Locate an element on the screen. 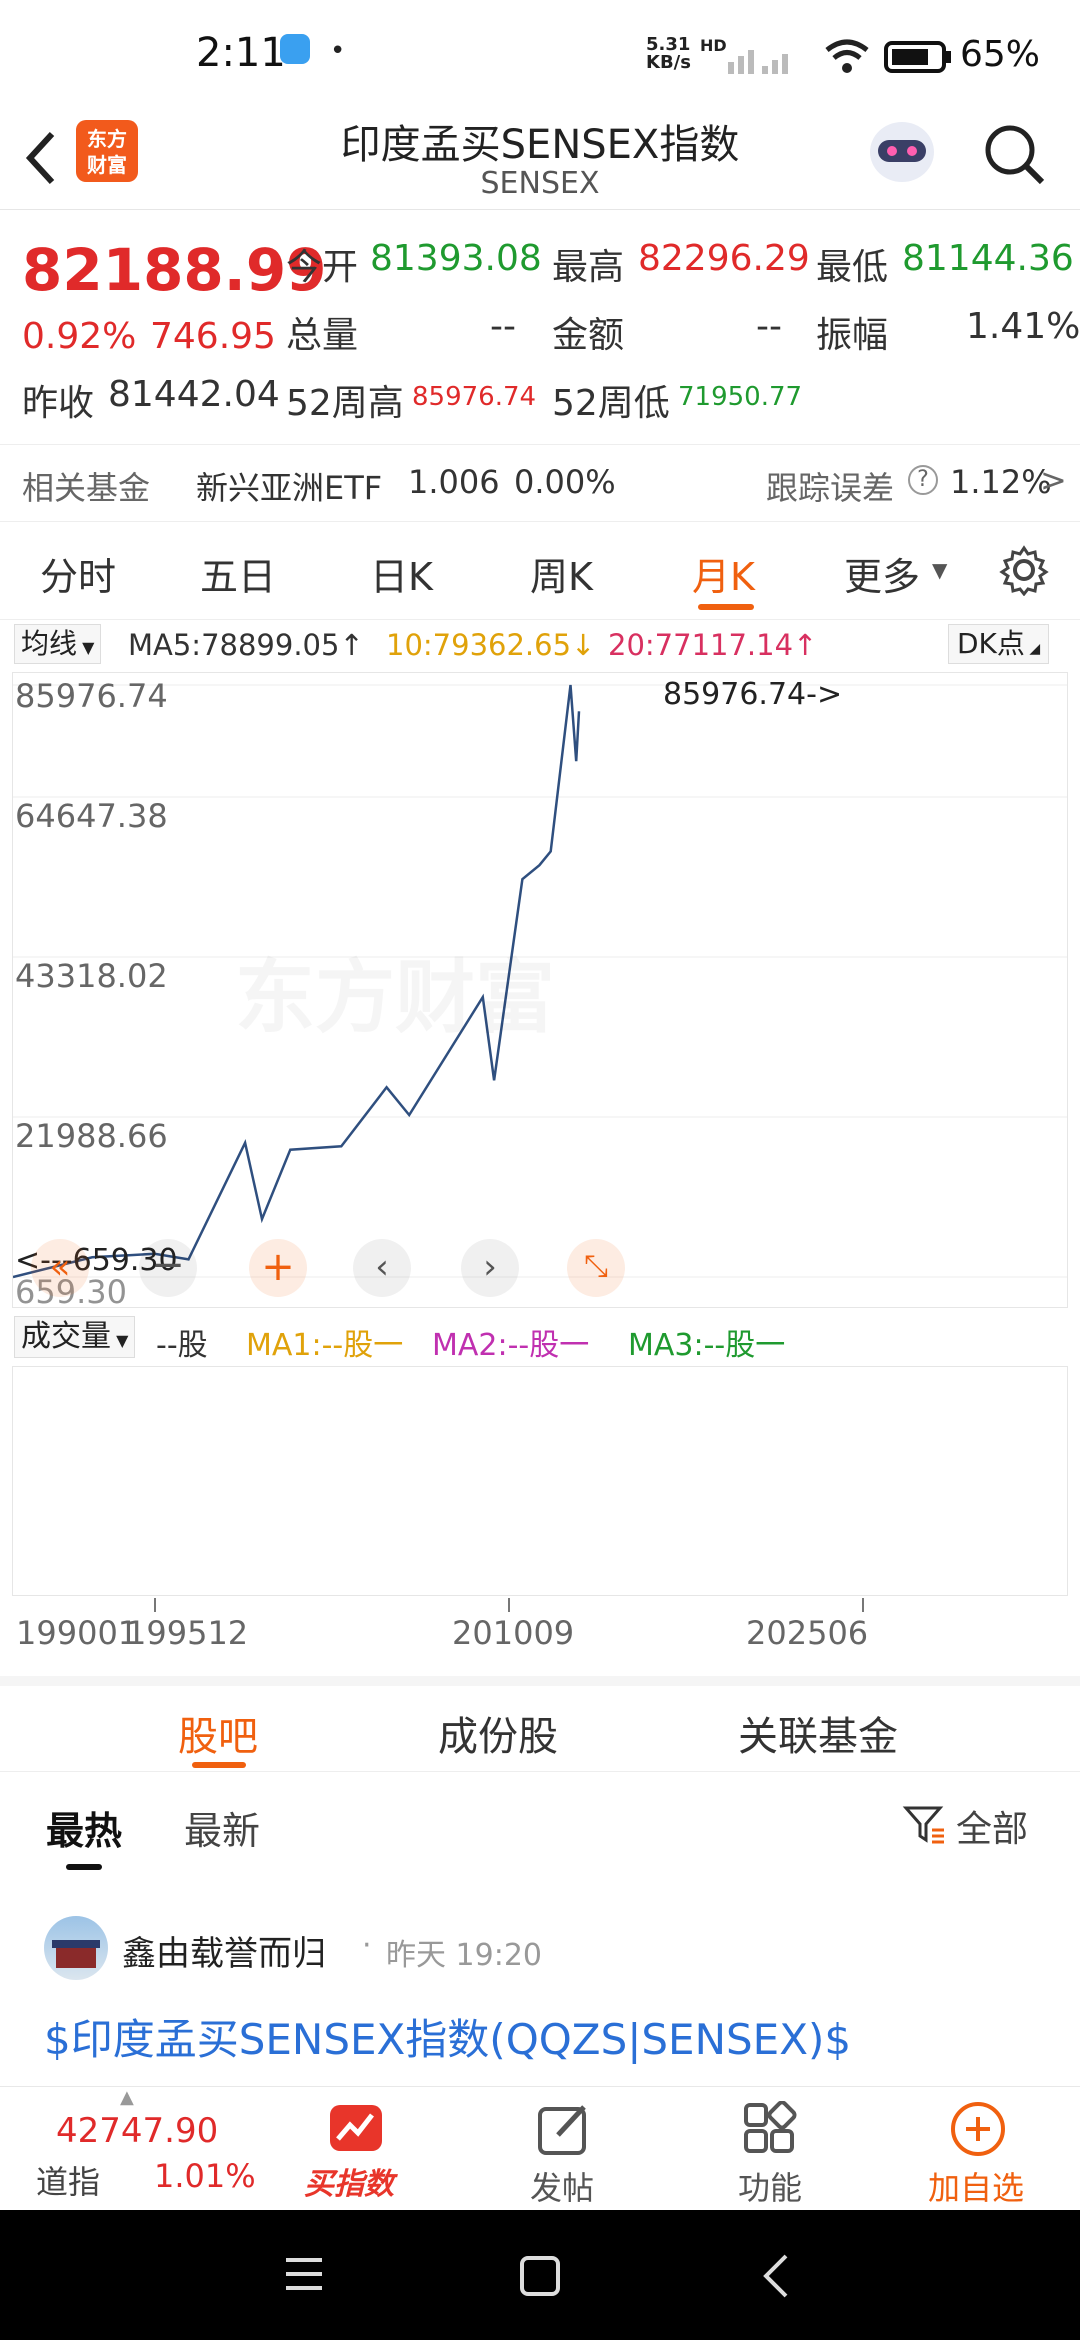  dk-point-selector: DK点 ◢ is located at coordinates (999, 644).